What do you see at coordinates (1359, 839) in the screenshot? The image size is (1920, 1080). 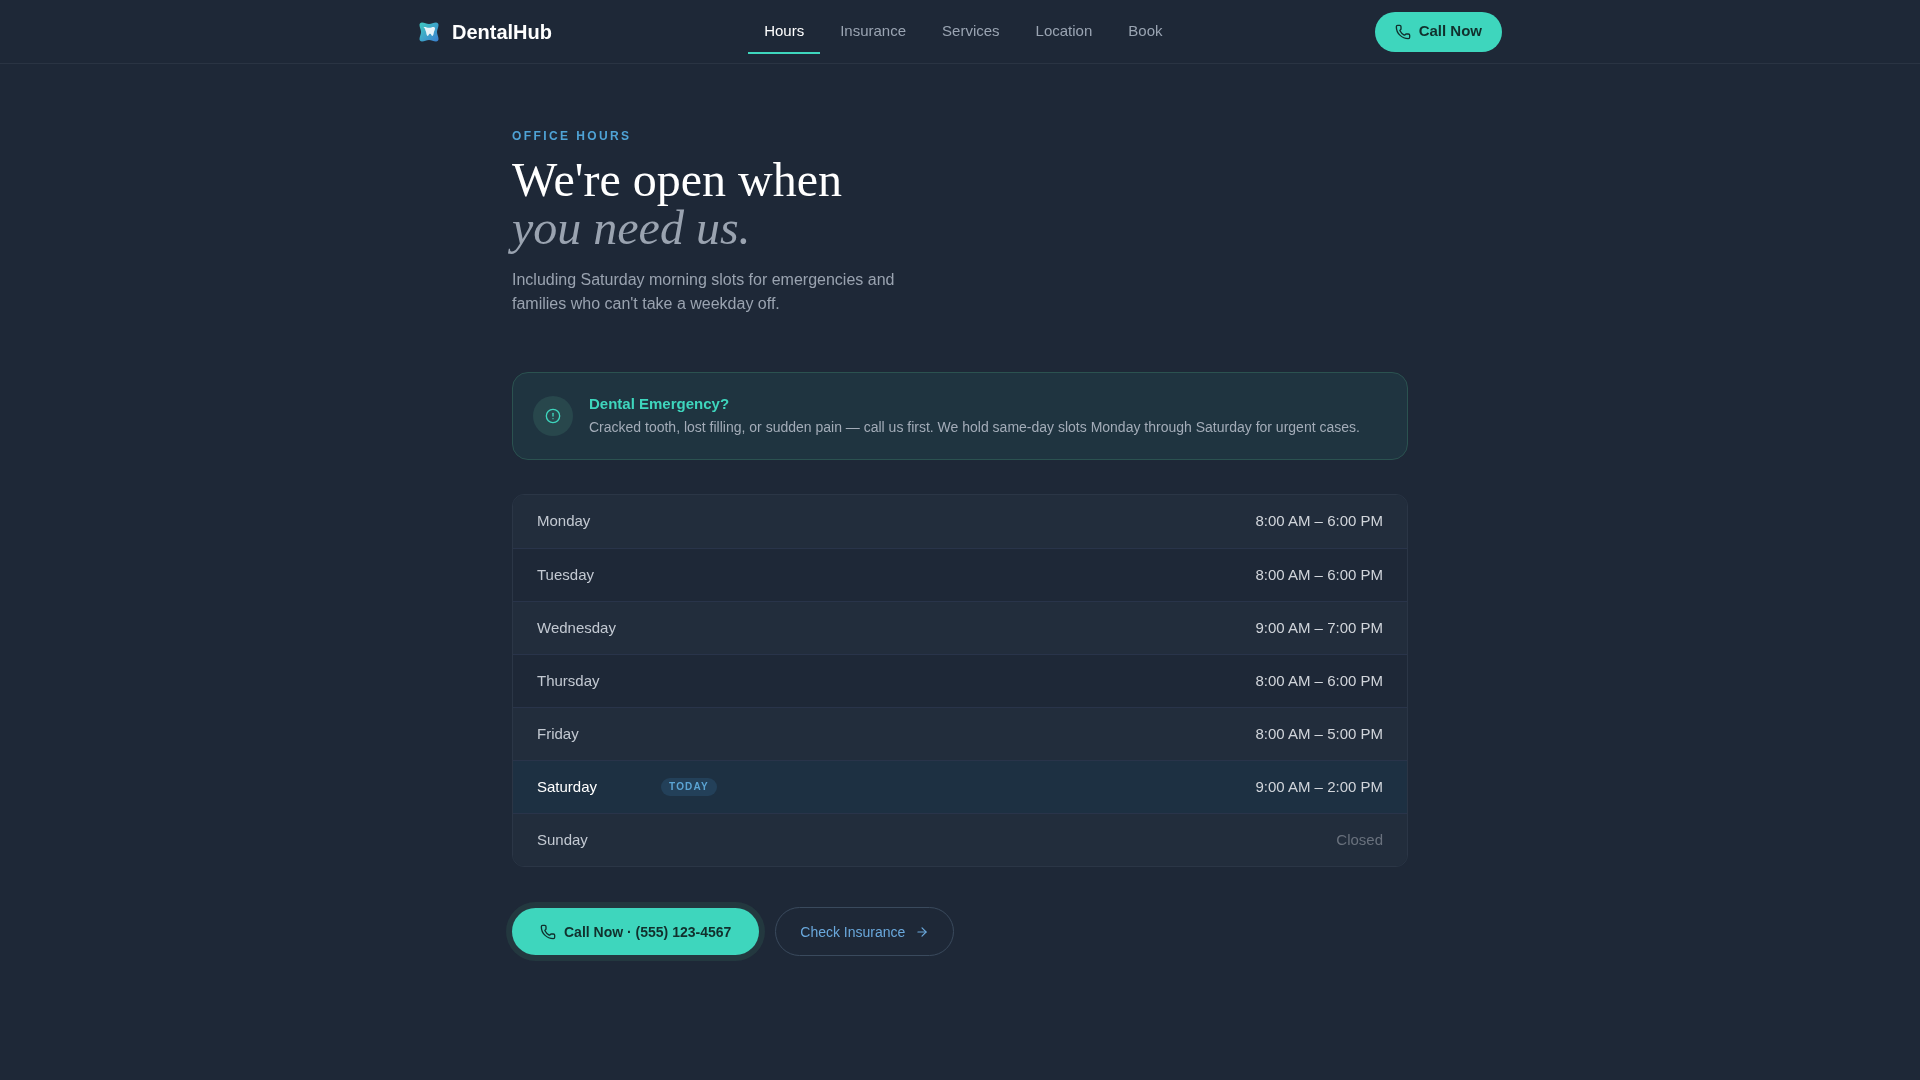 I see `opening-hours: Closed` at bounding box center [1359, 839].